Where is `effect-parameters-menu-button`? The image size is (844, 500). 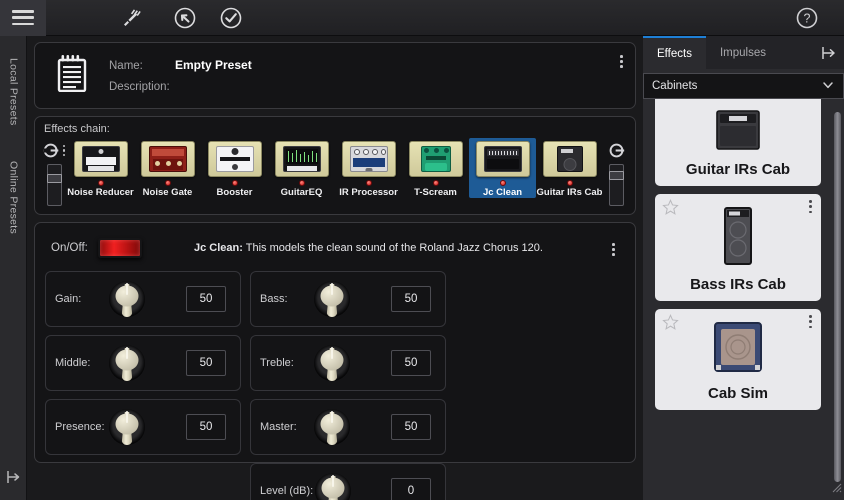 effect-parameters-menu-button is located at coordinates (613, 249).